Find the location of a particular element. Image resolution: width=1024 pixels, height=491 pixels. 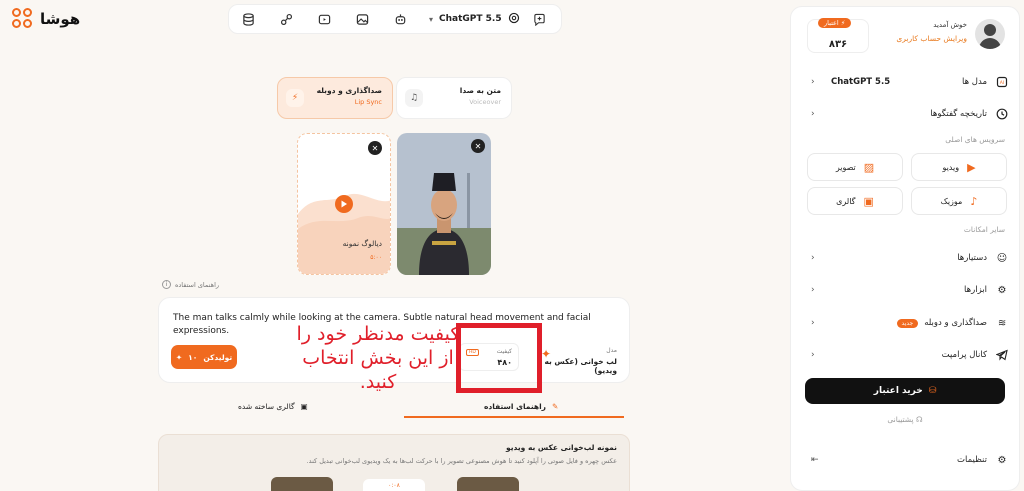

telegram-icon is located at coordinates (1002, 355).